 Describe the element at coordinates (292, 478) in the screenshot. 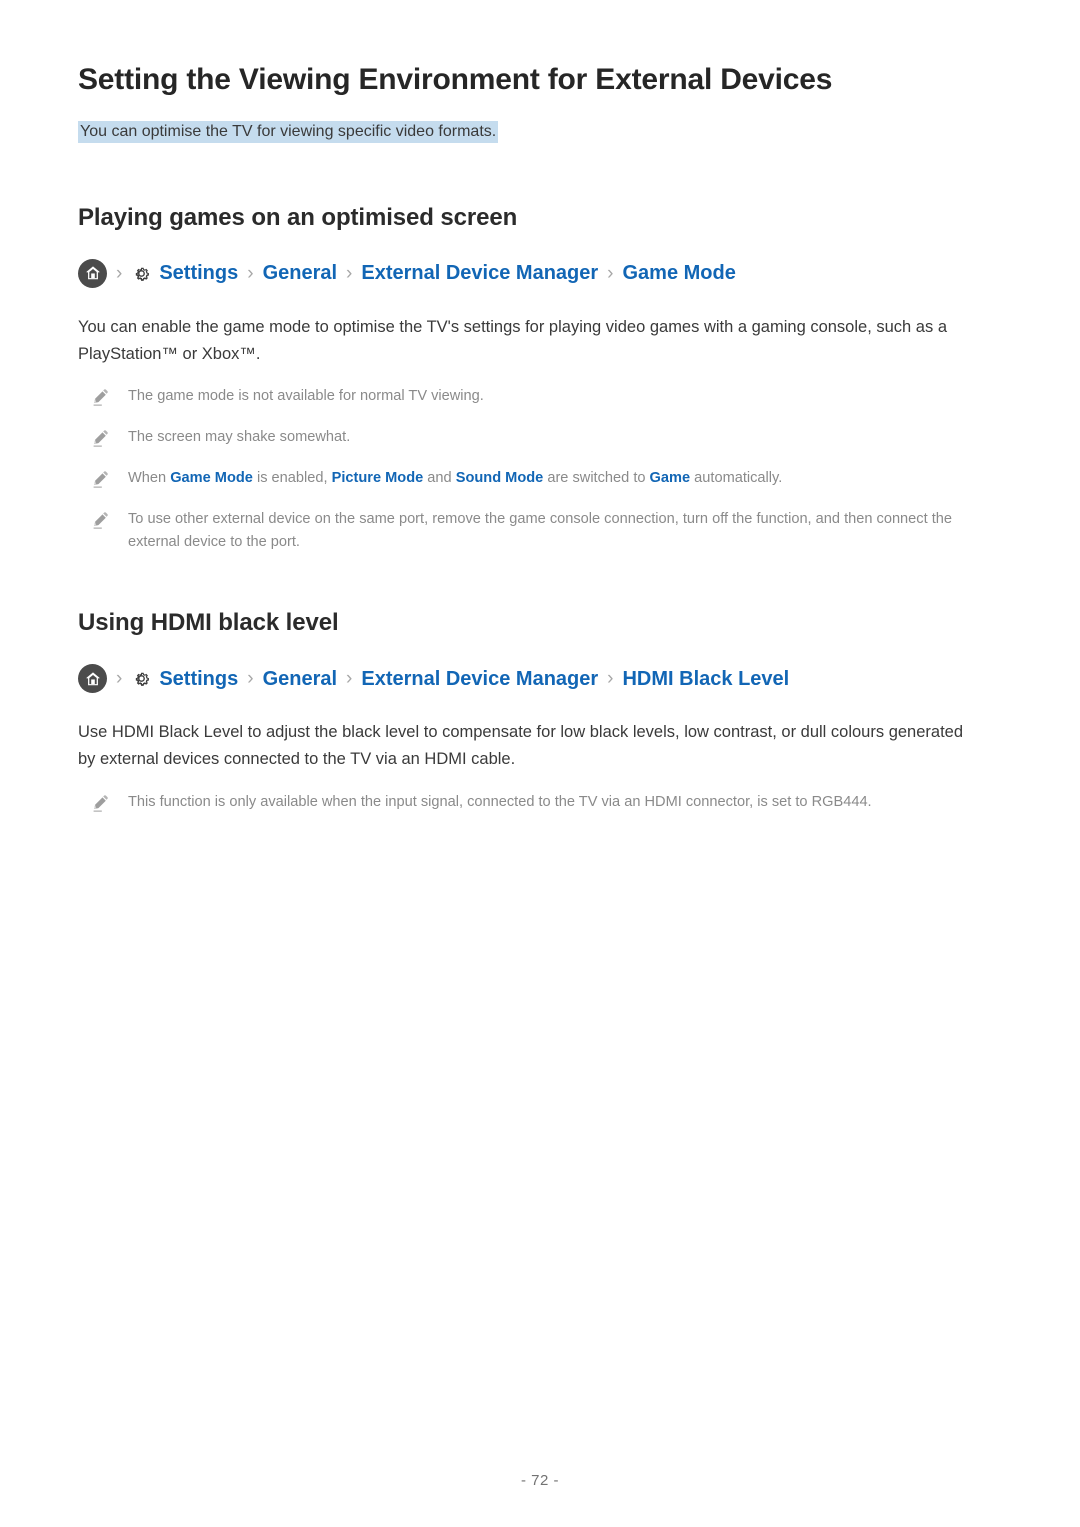

I see `note-plain-text: is enabled,` at that location.